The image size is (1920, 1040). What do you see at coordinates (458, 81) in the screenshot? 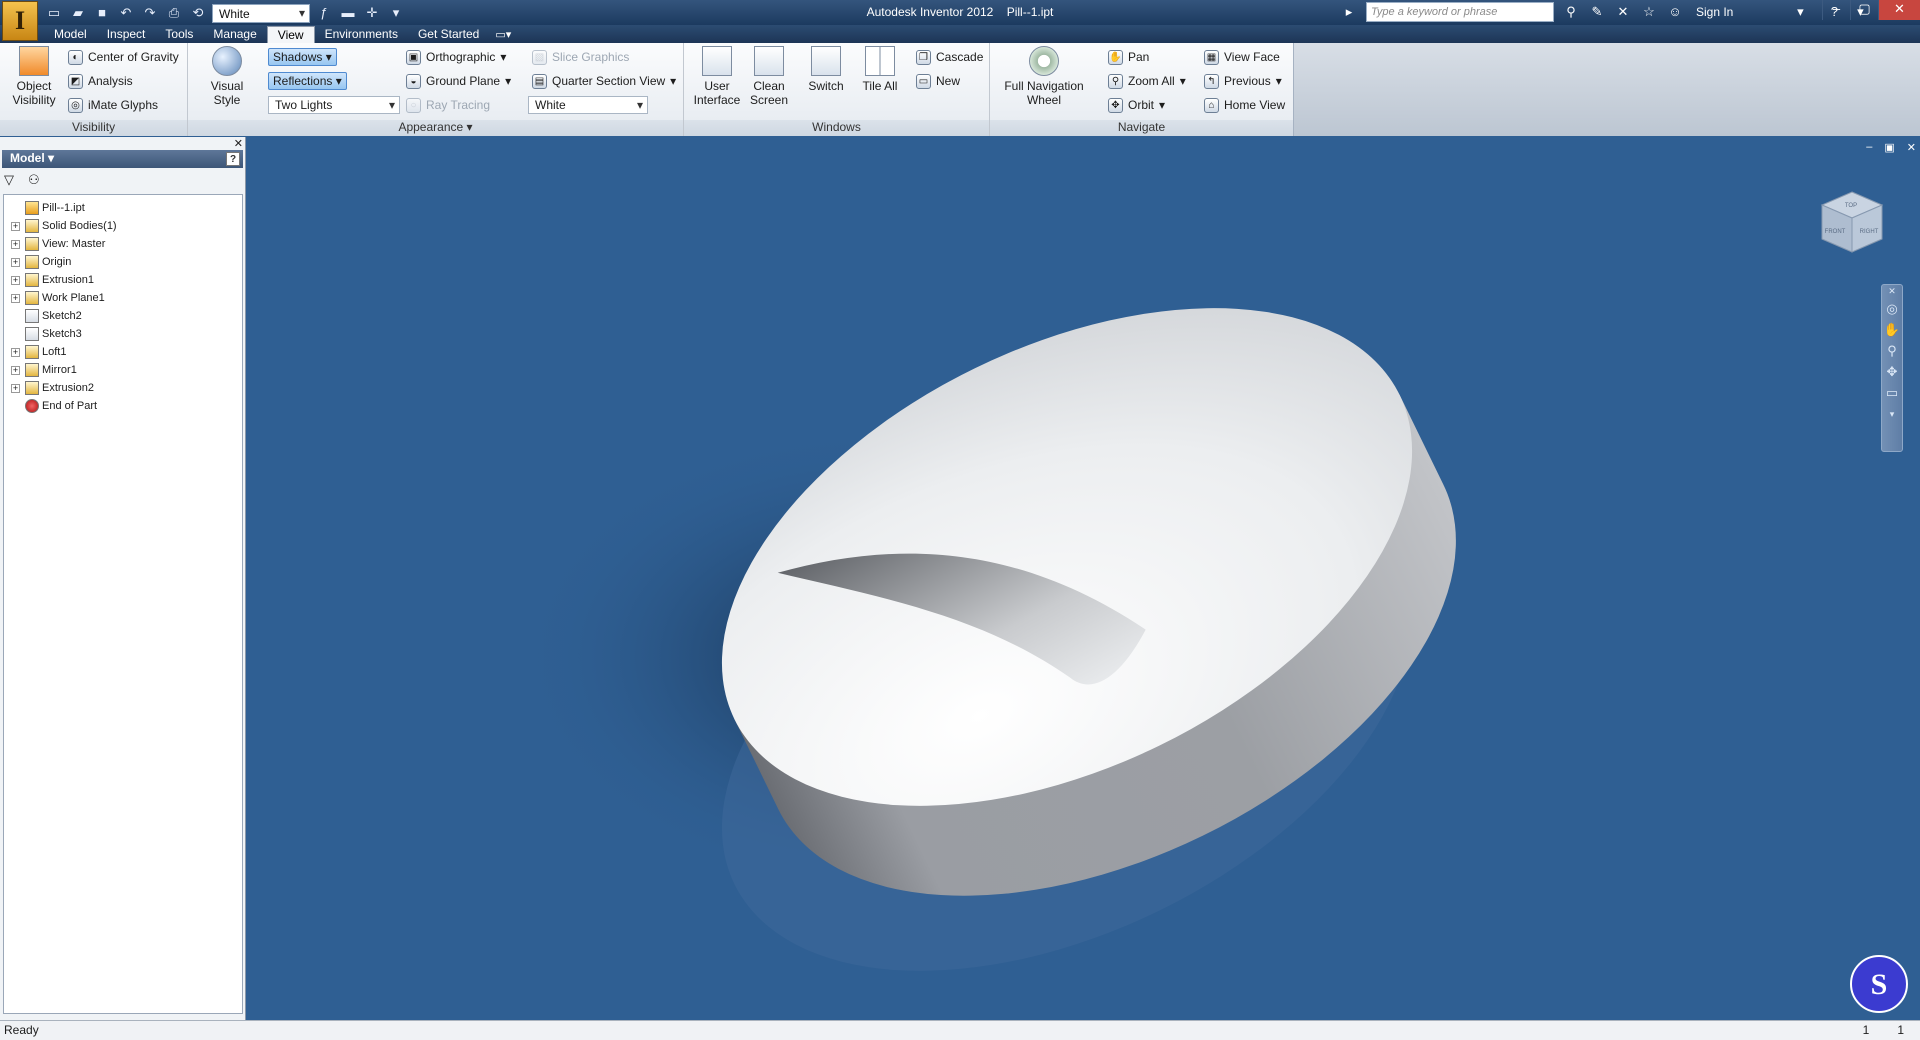
I see `ground-plane-button: ◒ Ground Plane ▾` at bounding box center [458, 81].